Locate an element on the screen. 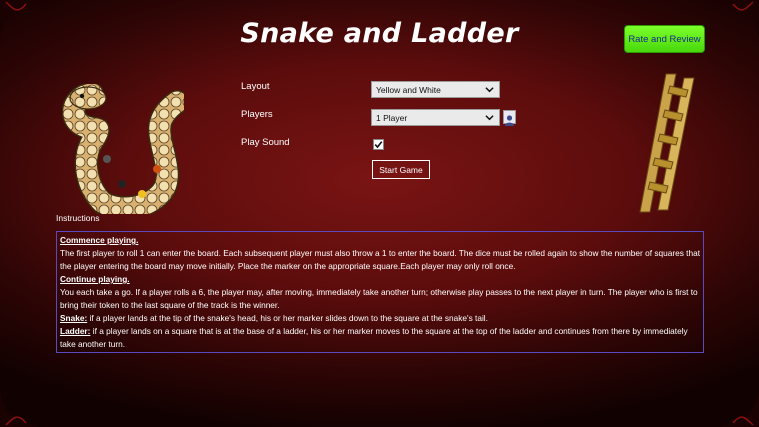 Image resolution: width=759 pixels, height=427 pixels. snake-image is located at coordinates (123, 149).